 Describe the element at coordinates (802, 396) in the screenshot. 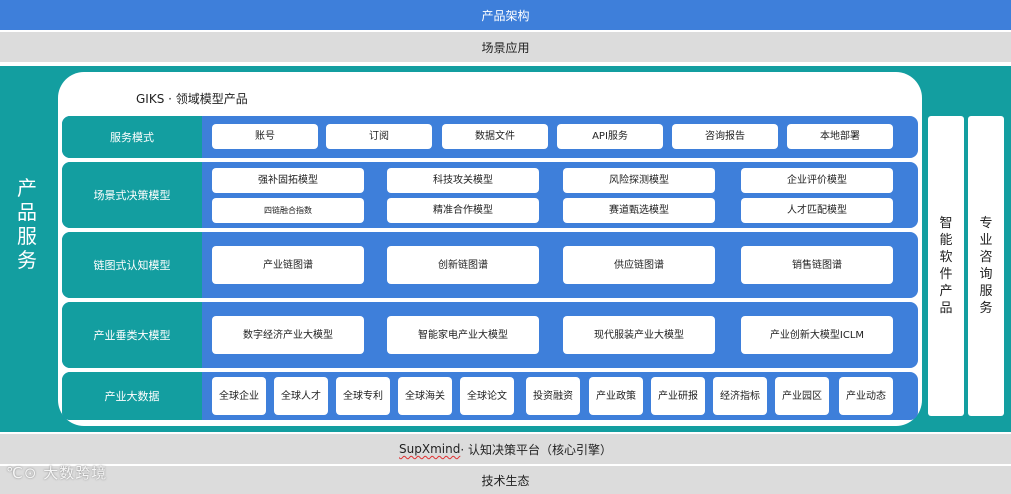

I see `bigdata-cell: 产业 园区` at that location.